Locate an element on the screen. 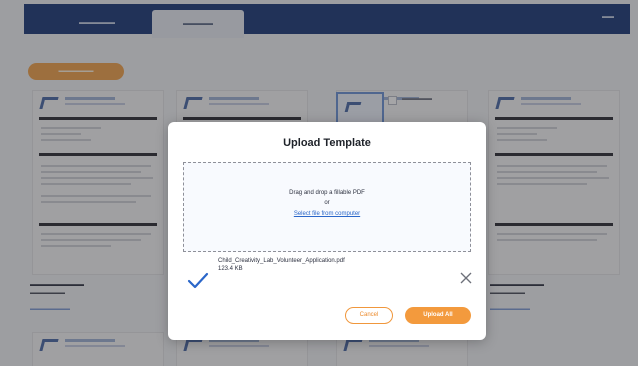  uploaded-file-size: 123.4 KB is located at coordinates (230, 269).